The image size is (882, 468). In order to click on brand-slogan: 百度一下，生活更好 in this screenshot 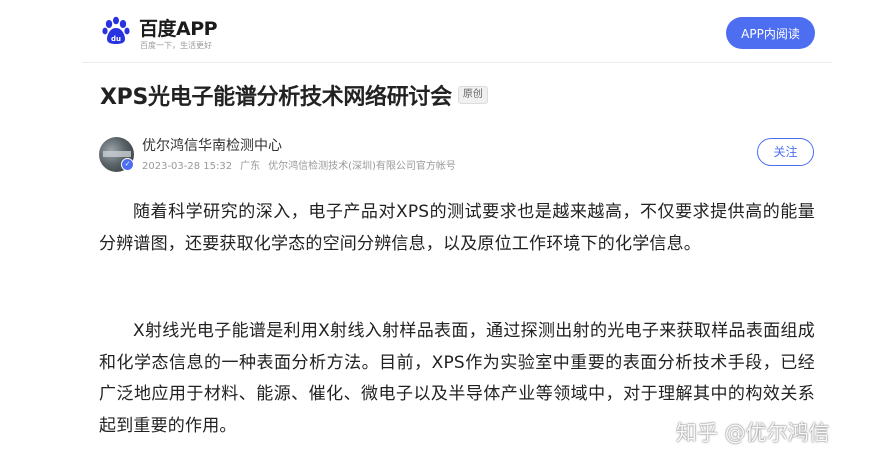, I will do `click(176, 45)`.